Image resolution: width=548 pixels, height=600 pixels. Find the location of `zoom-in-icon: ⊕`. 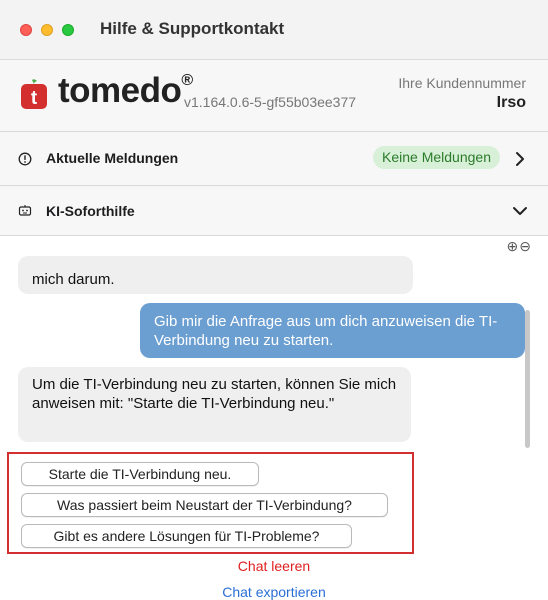

zoom-in-icon: ⊕ is located at coordinates (513, 246).